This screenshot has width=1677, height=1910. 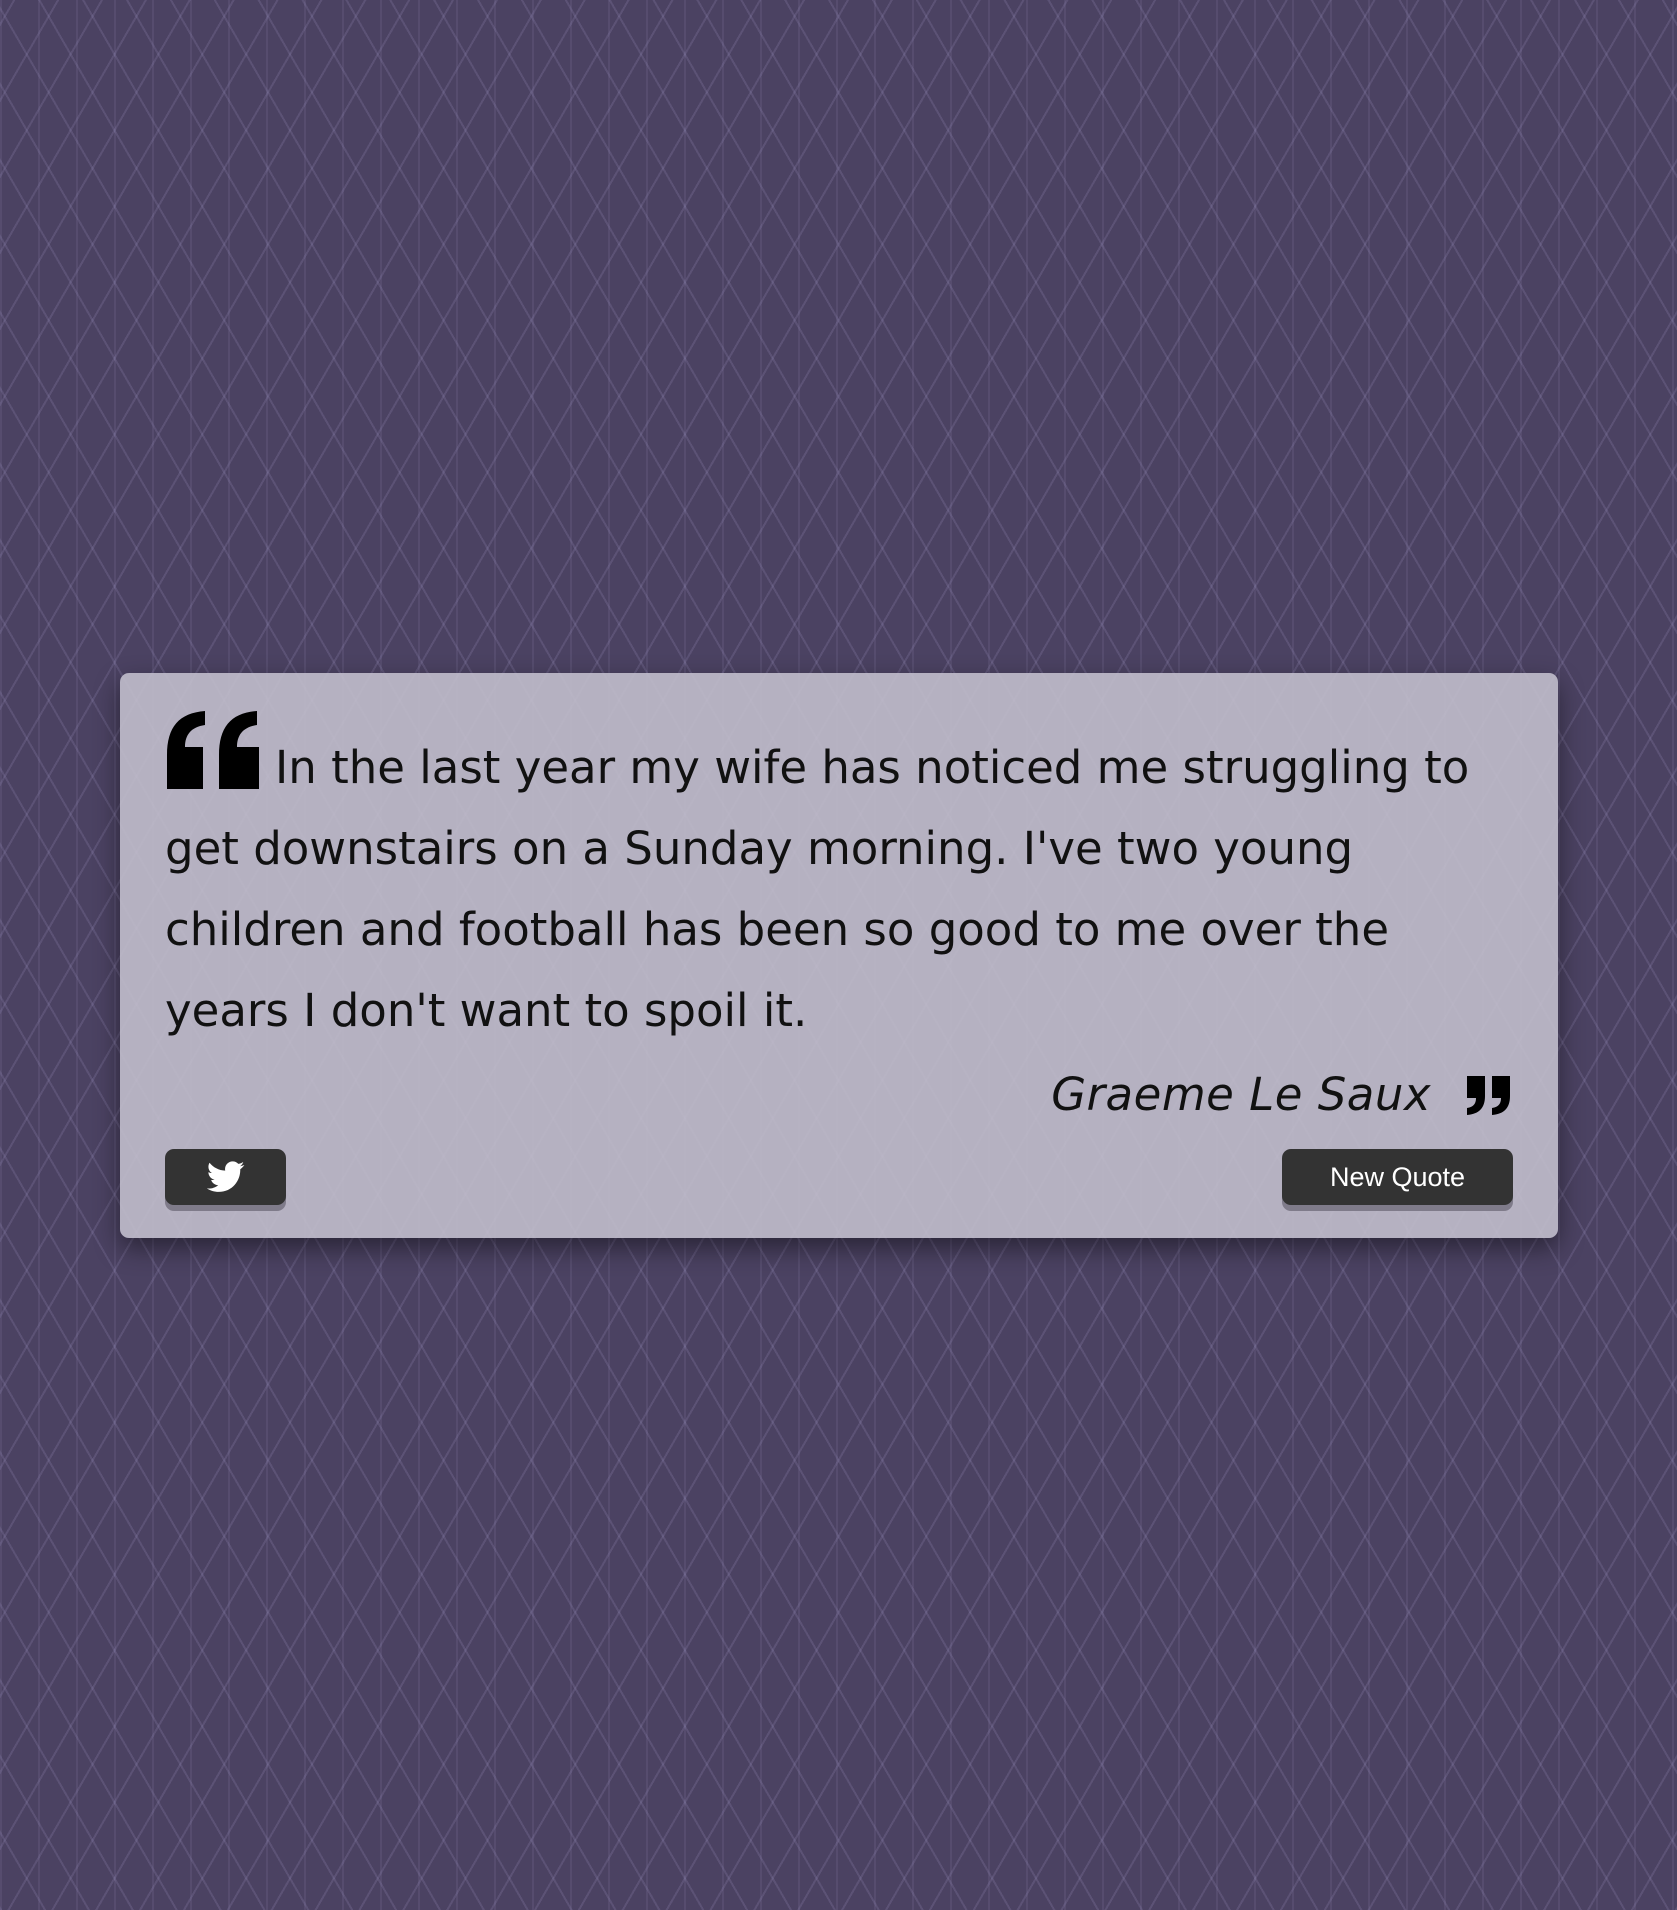 I want to click on new-quote-button: New Quote, so click(x=1397, y=1177).